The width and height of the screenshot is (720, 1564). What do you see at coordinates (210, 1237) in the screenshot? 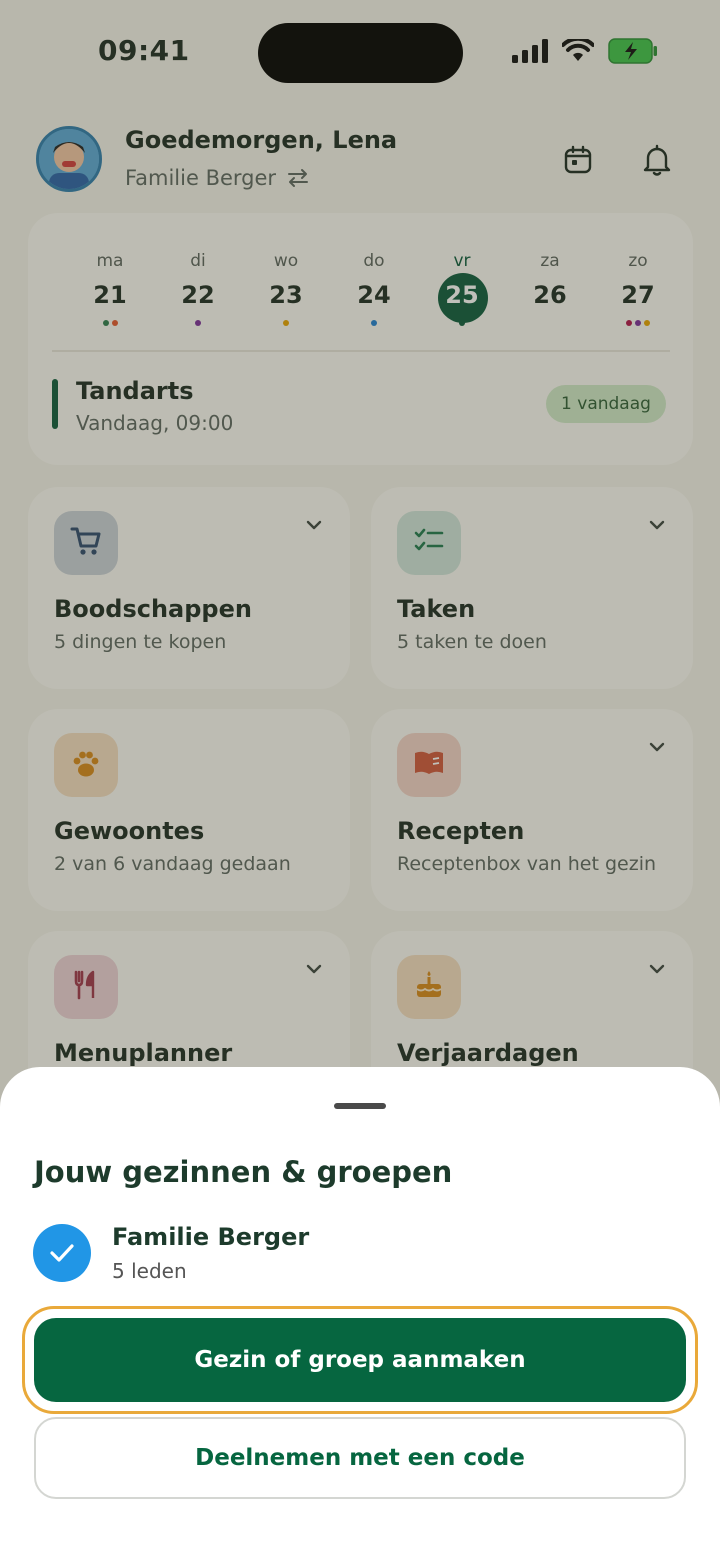
I see `group-name: Familie Berger` at bounding box center [210, 1237].